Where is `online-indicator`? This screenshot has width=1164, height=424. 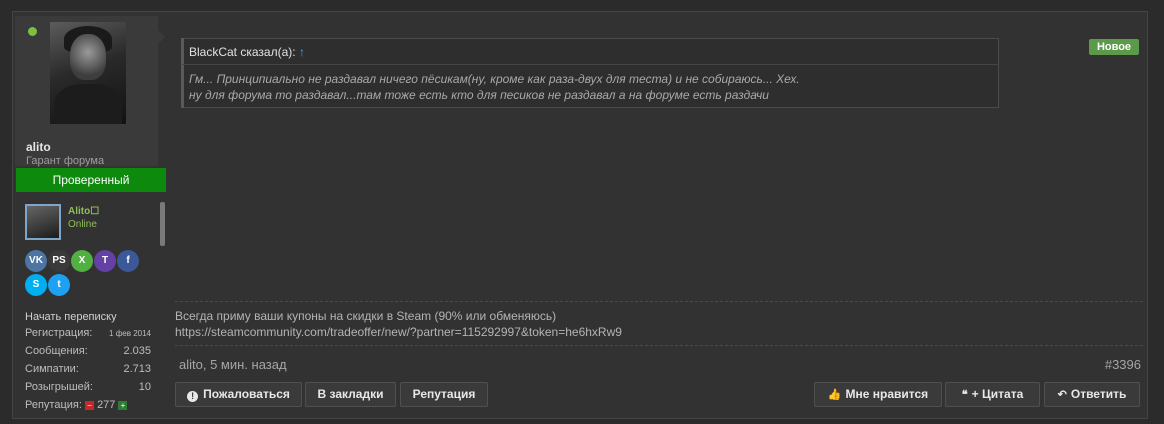
online-indicator is located at coordinates (32, 31).